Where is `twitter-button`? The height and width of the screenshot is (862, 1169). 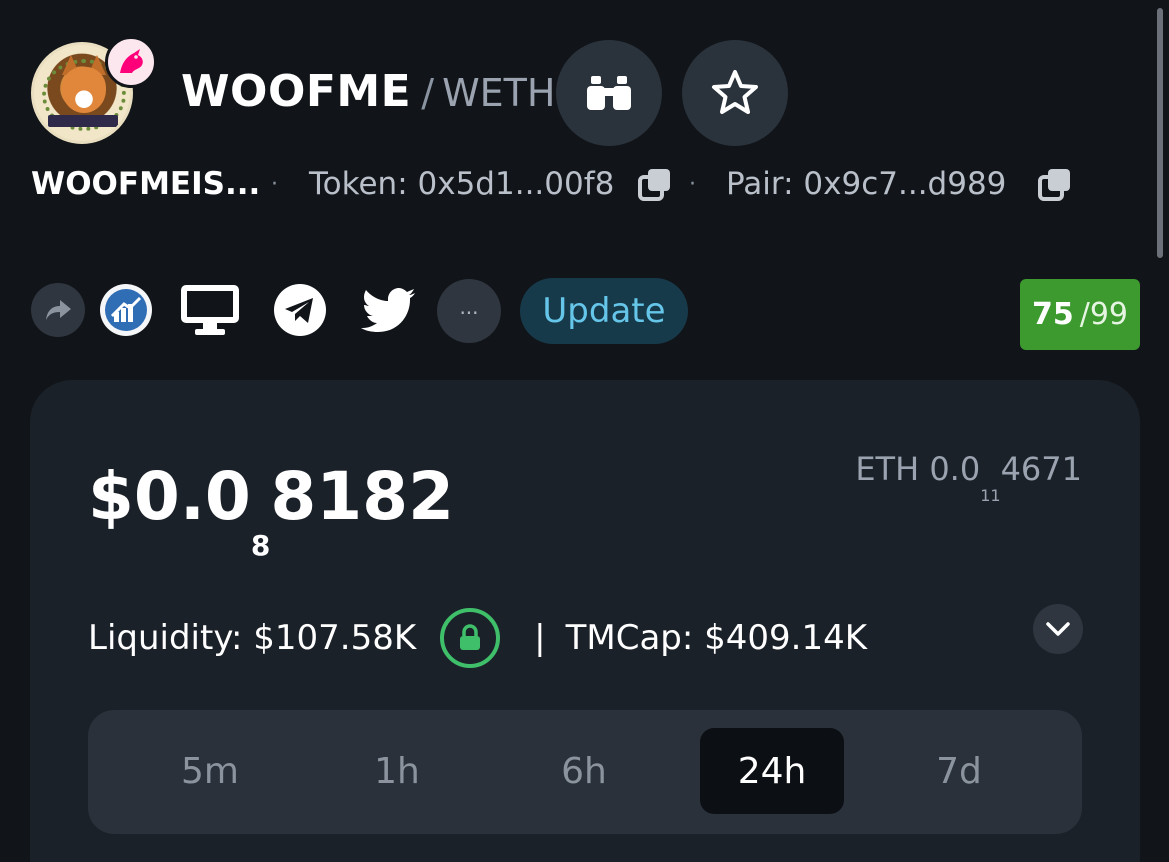
twitter-button is located at coordinates (389, 310).